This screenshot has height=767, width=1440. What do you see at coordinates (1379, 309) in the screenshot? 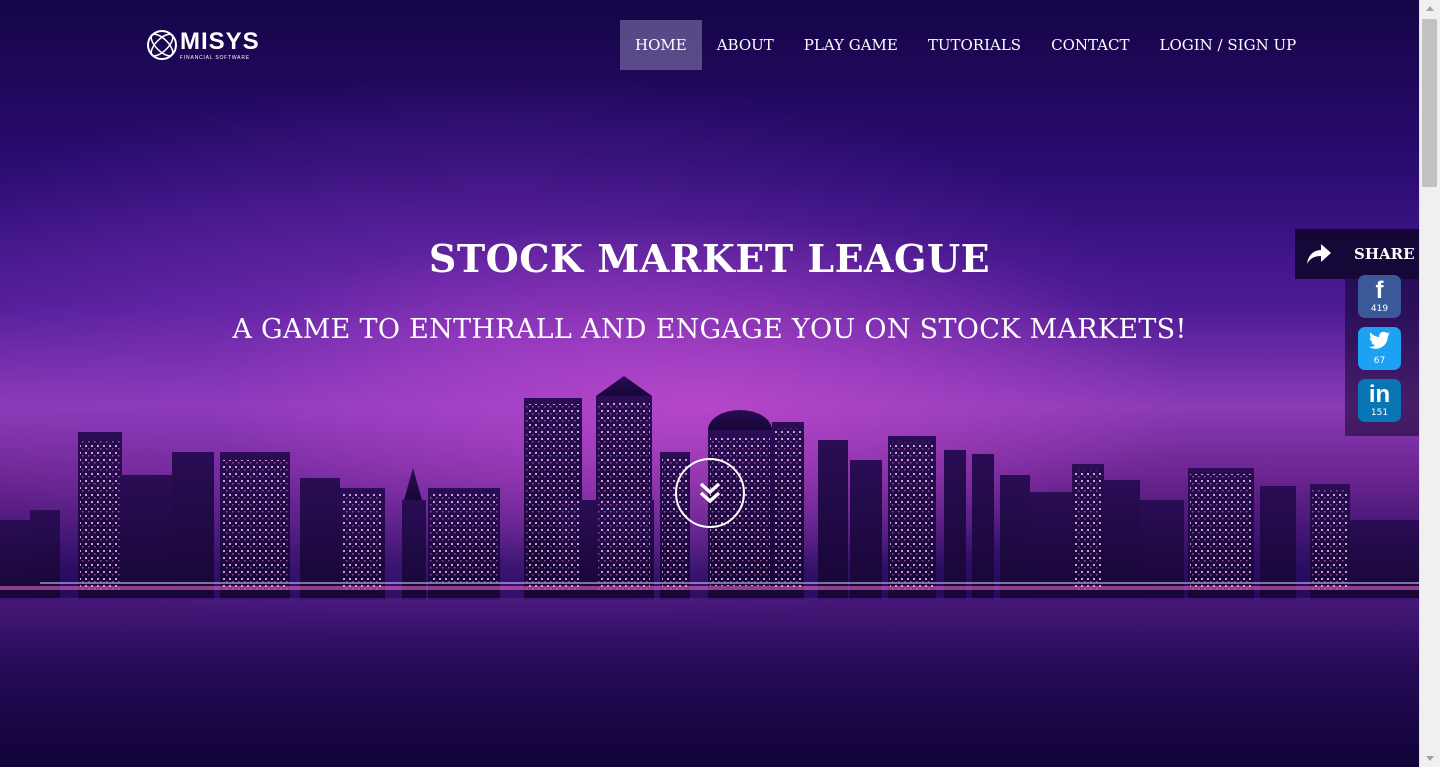
I see `facebook-share-count: 419` at bounding box center [1379, 309].